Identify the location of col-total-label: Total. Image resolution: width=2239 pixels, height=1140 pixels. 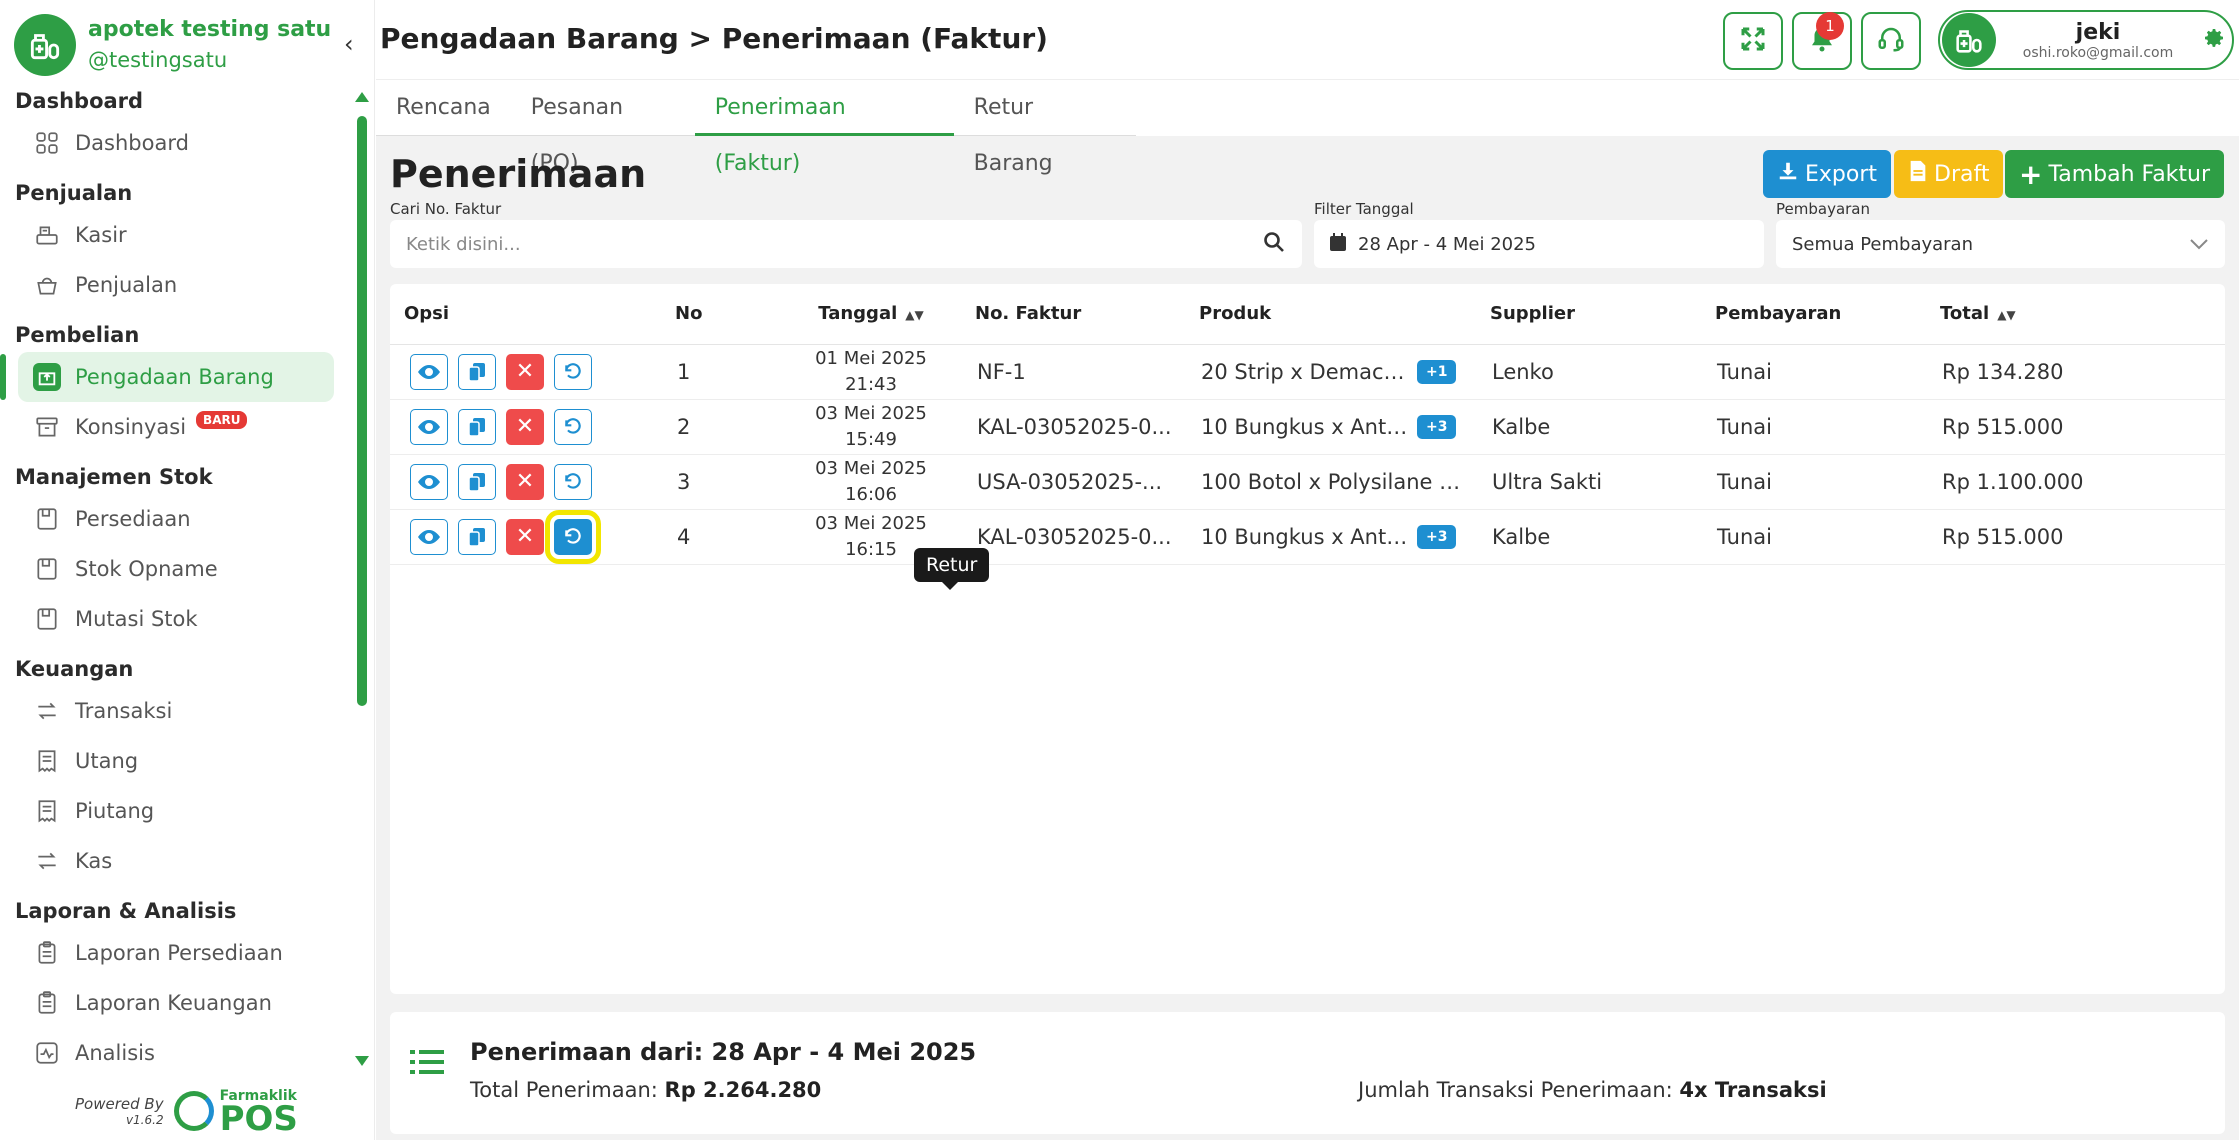
(1965, 314).